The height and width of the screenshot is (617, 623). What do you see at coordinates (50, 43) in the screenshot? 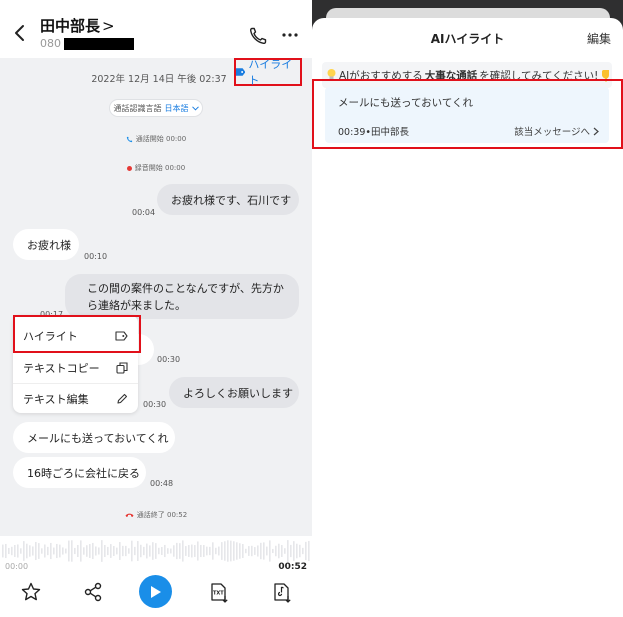
I see `phone-prefix: 080` at bounding box center [50, 43].